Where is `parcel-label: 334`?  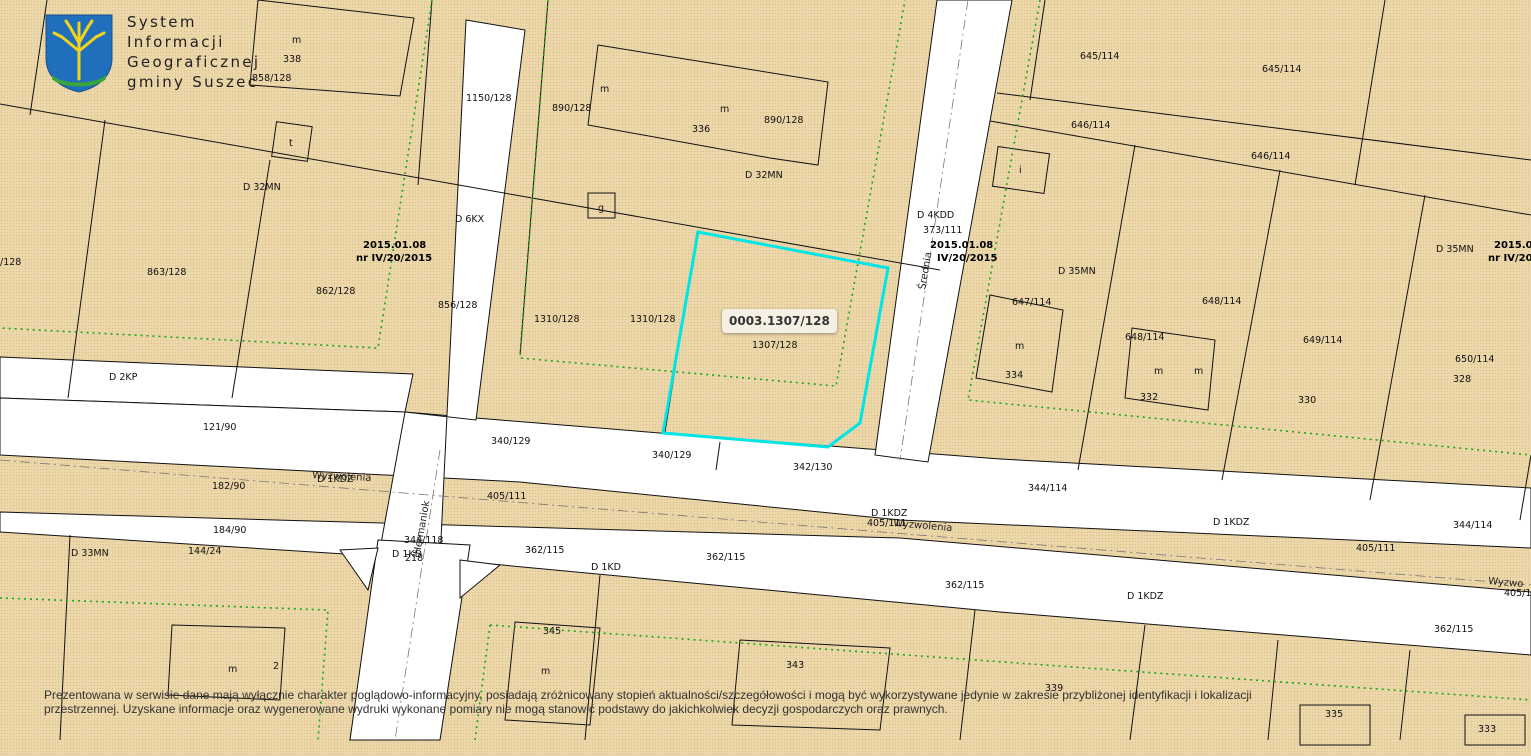
parcel-label: 334 is located at coordinates (1014, 375).